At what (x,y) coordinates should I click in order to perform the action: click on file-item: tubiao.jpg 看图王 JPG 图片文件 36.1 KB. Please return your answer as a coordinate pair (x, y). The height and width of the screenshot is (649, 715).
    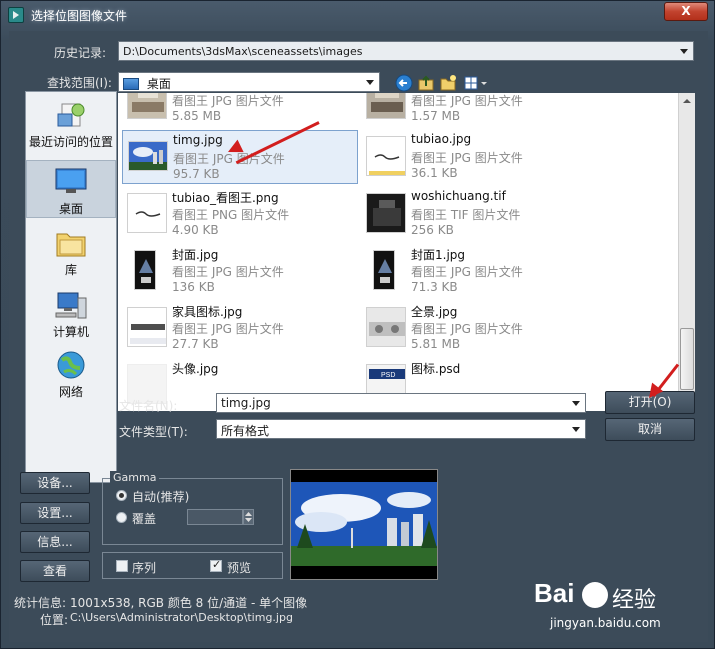
    Looking at the image, I should click on (479, 157).